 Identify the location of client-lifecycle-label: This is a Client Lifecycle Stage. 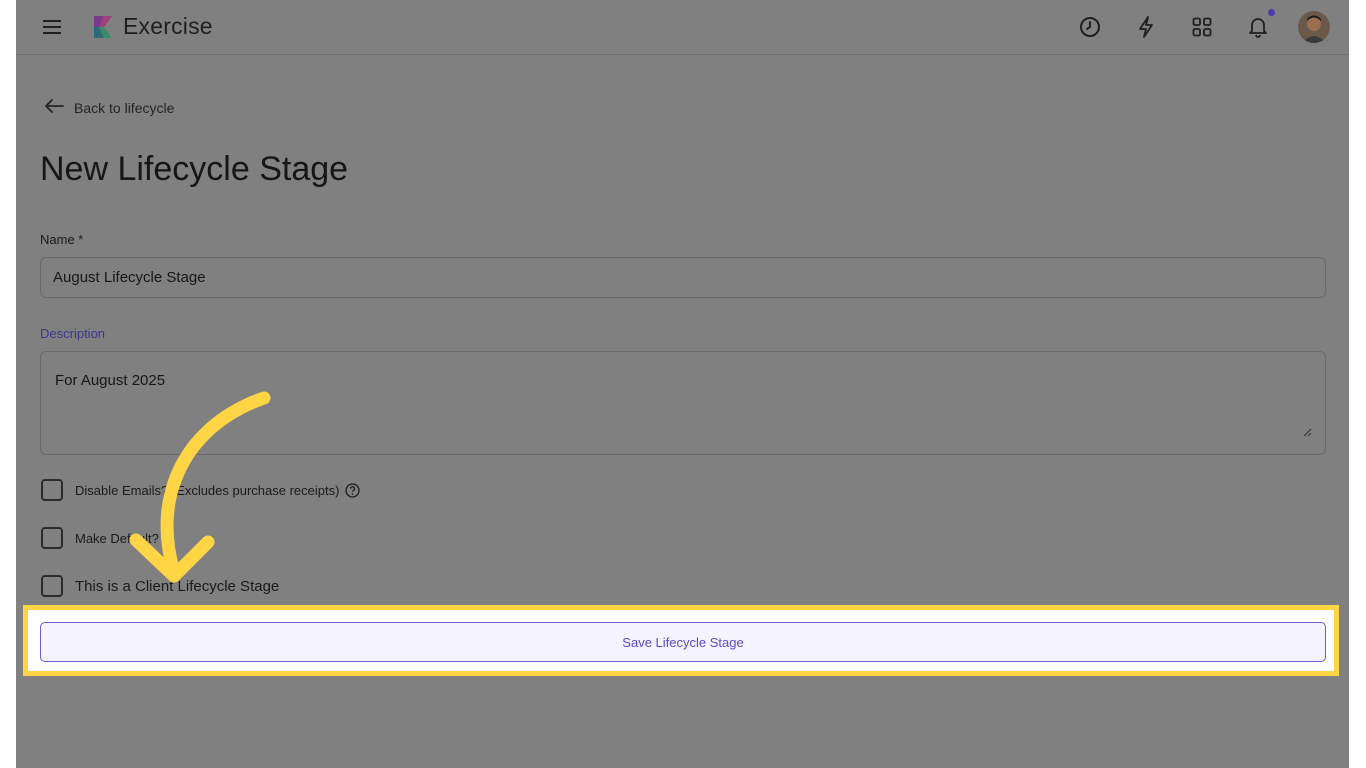
(177, 586).